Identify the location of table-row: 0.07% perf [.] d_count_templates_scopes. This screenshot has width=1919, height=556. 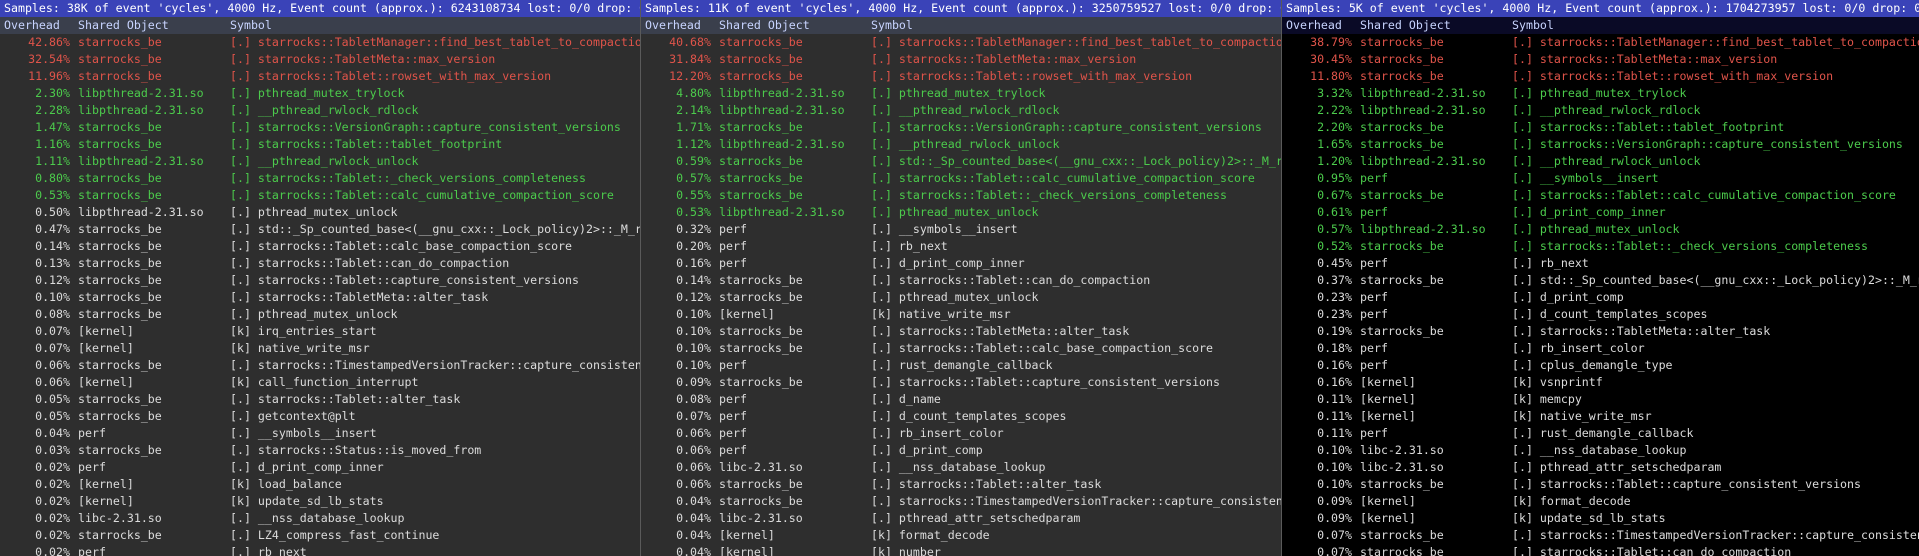
(961, 416).